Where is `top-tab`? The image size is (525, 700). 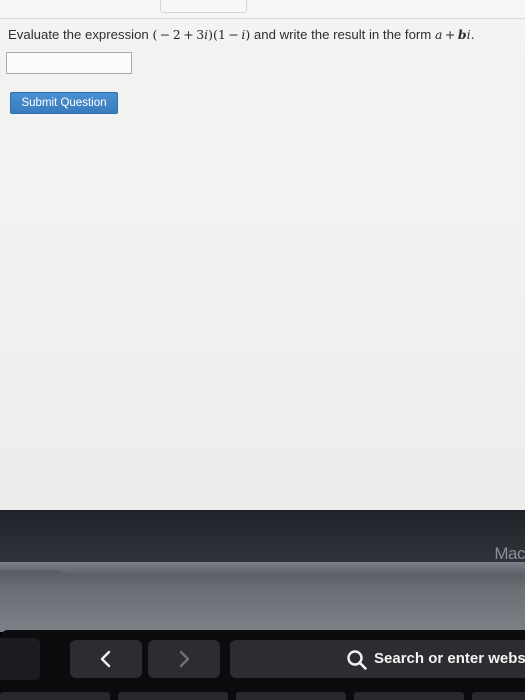 top-tab is located at coordinates (203, 6).